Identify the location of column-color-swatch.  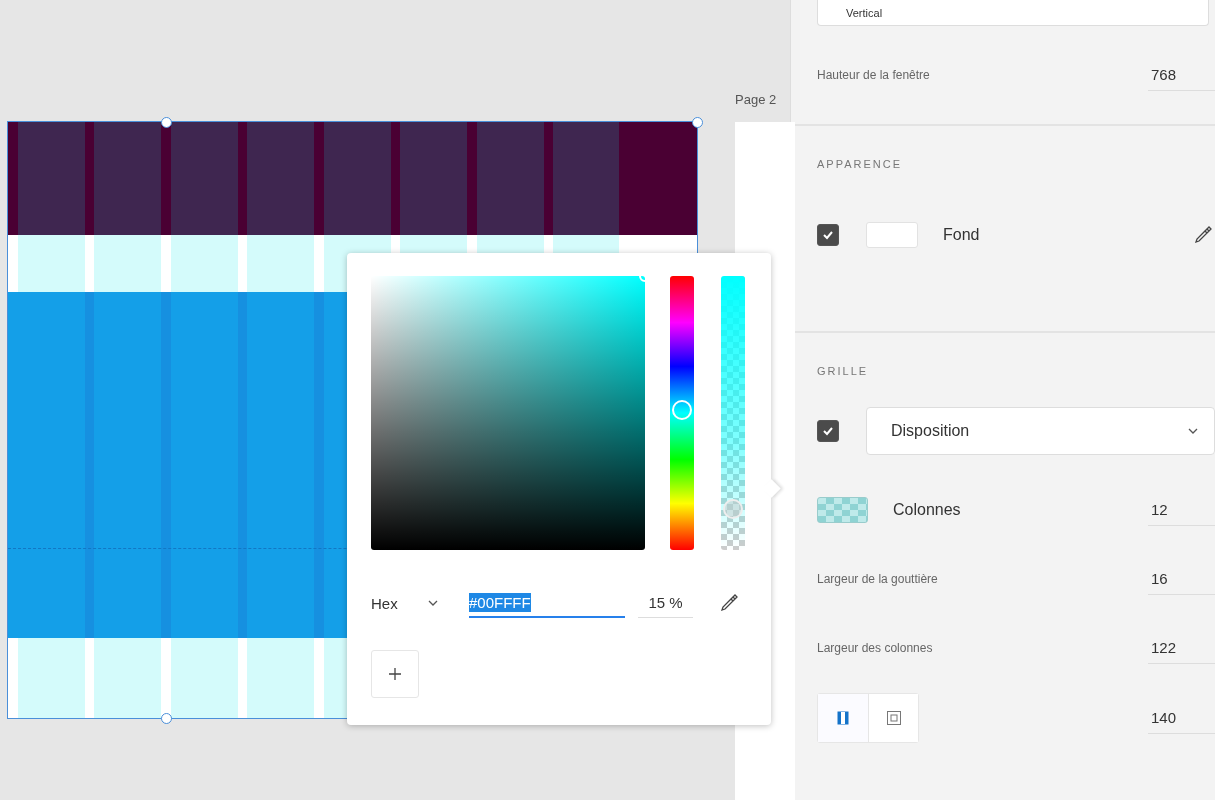
(842, 510).